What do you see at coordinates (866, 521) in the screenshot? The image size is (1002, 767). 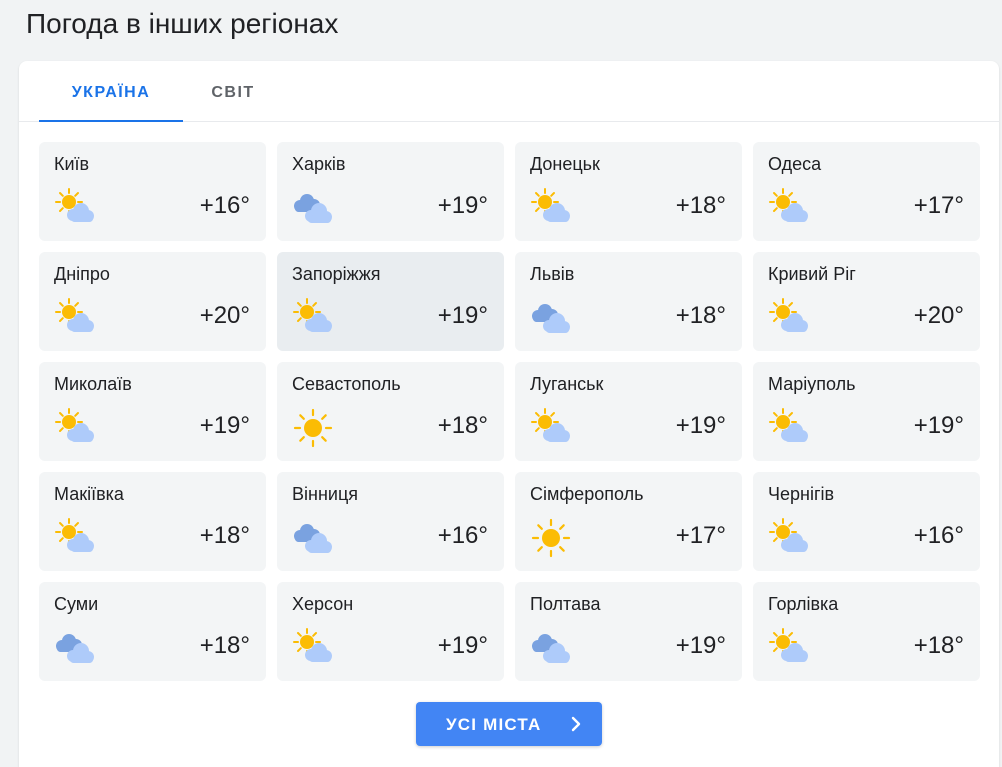 I see `city-card: Чернігів +16°` at bounding box center [866, 521].